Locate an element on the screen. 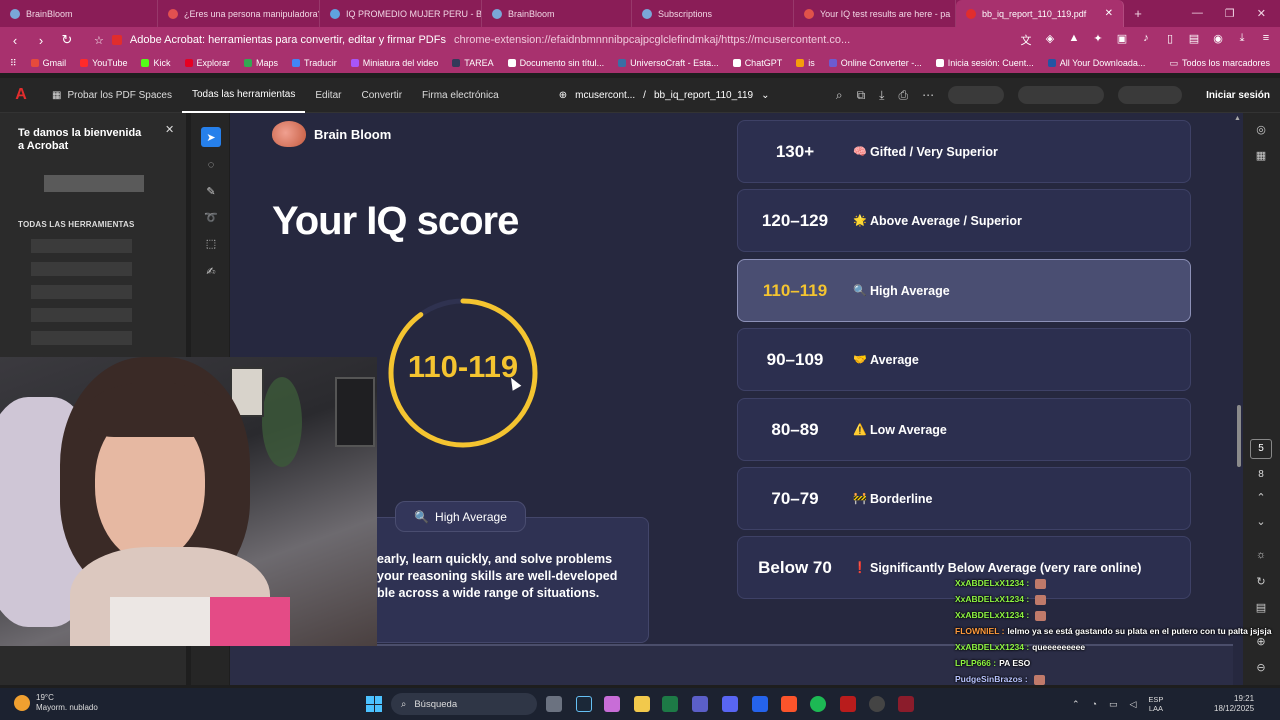 The height and width of the screenshot is (720, 1280). spotify-icon is located at coordinates (818, 704).